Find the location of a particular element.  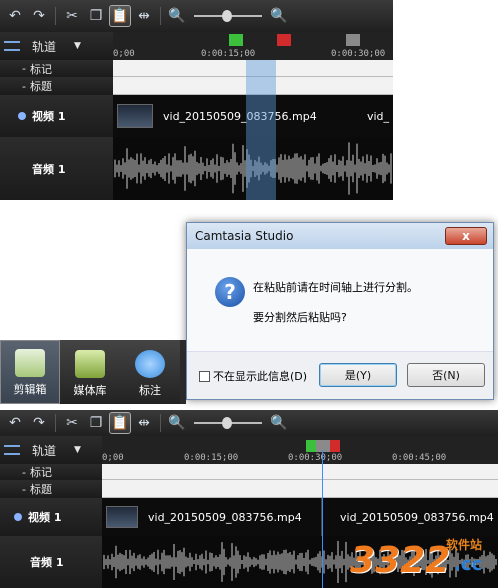

video-clip: vid_20150509_083756.mp4 is located at coordinates (212, 517).